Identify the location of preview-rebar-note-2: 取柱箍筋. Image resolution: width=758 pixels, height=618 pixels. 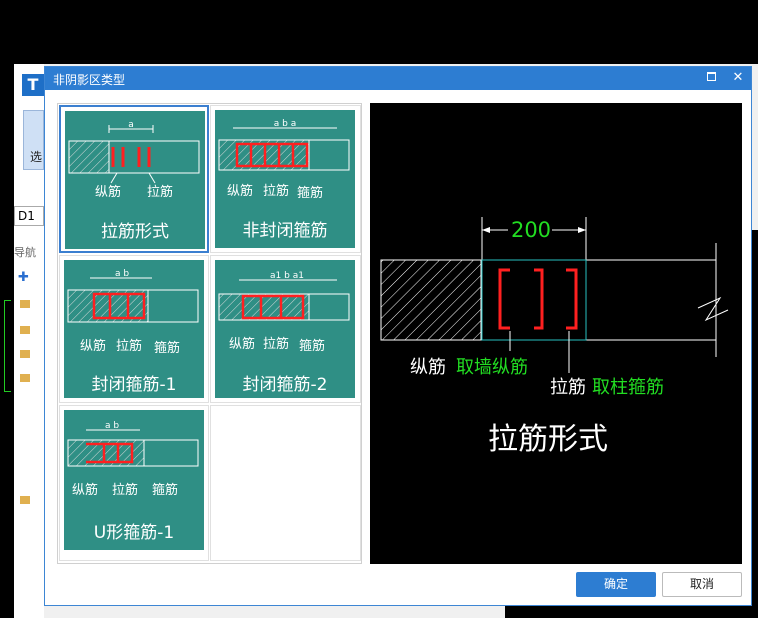
(628, 387).